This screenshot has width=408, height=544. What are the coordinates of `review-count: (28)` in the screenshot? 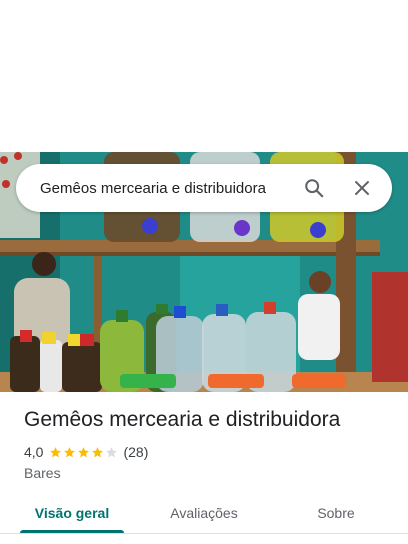 It's located at (135, 452).